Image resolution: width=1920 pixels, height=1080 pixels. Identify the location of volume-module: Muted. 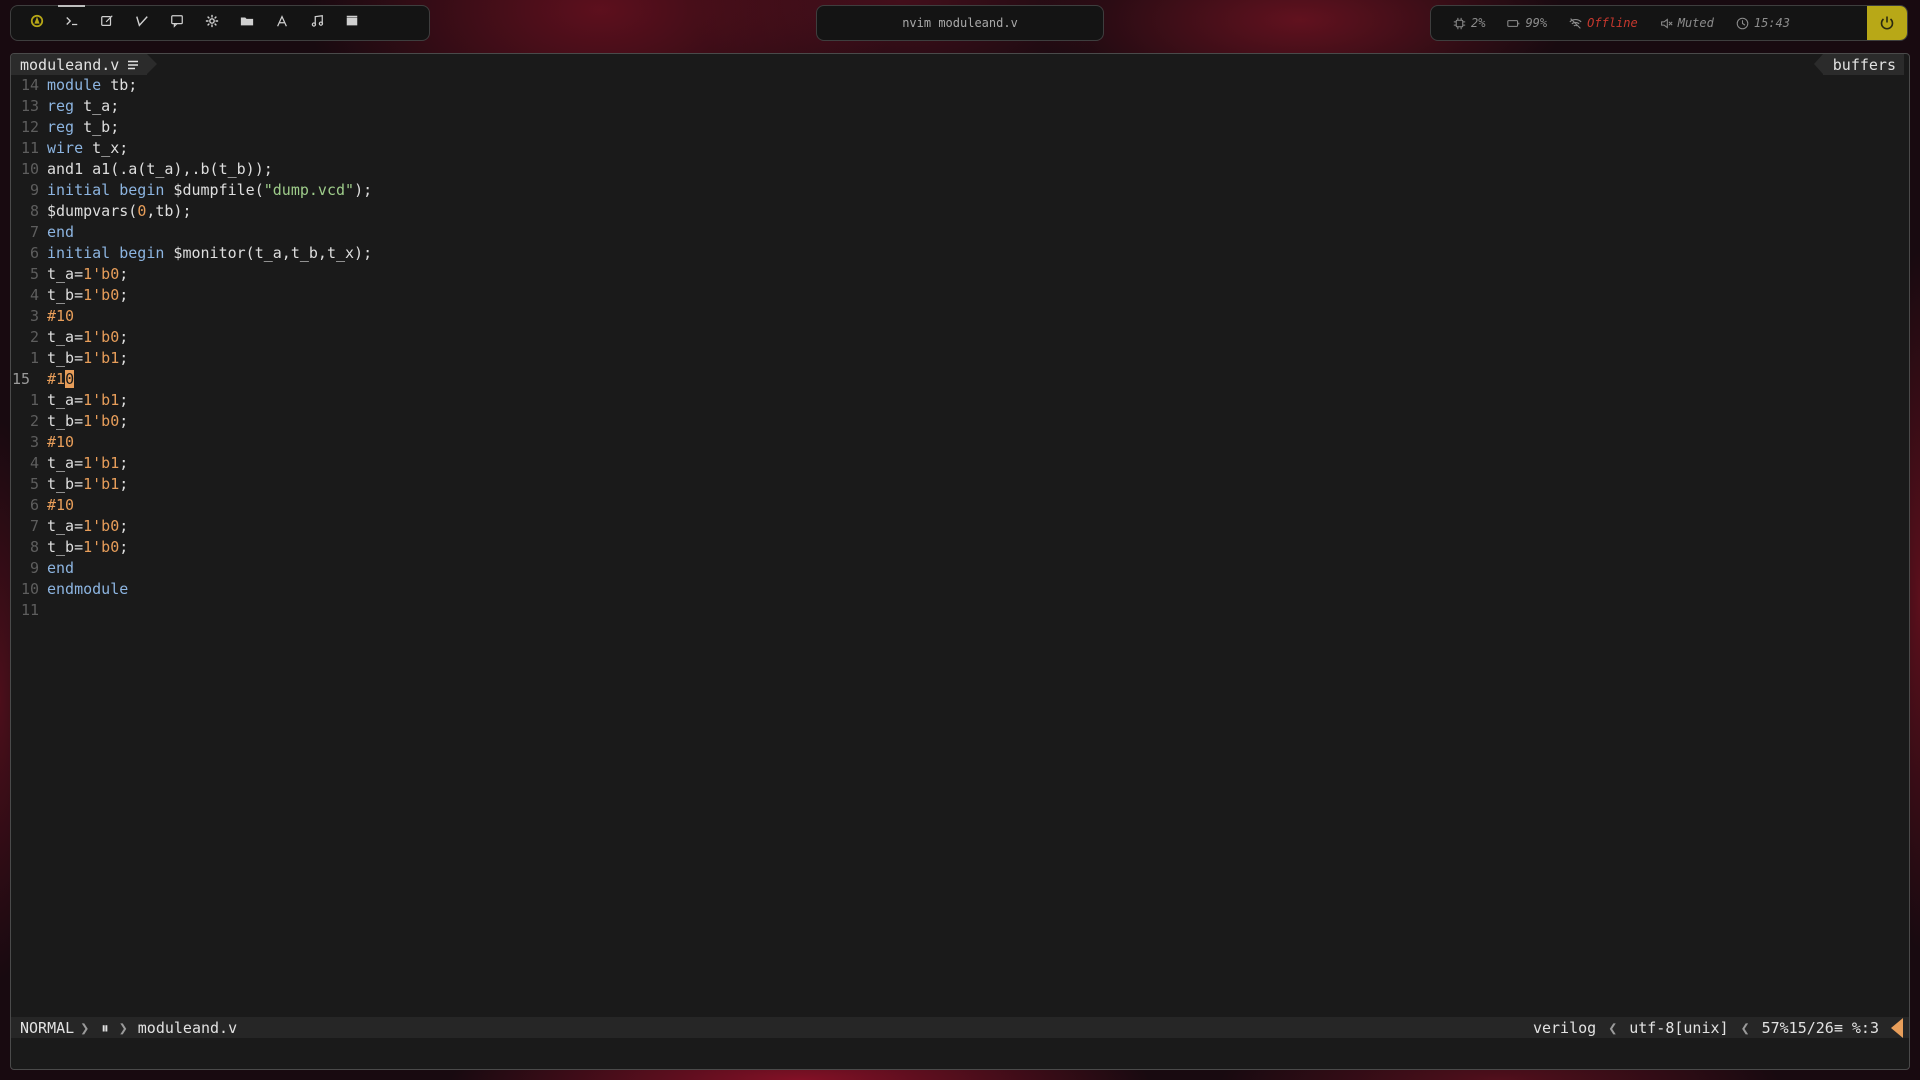
(1687, 23).